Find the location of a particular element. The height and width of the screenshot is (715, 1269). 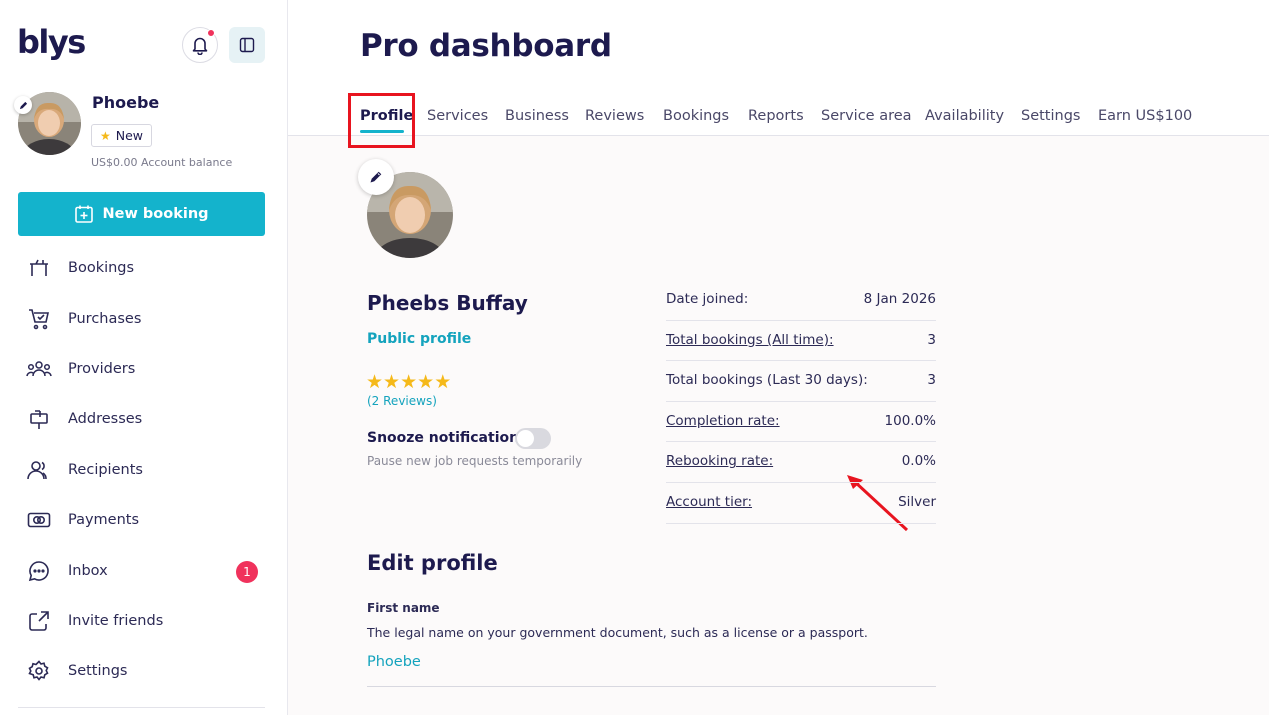

sidebar-item-purchases: Purchases is located at coordinates (143, 318).